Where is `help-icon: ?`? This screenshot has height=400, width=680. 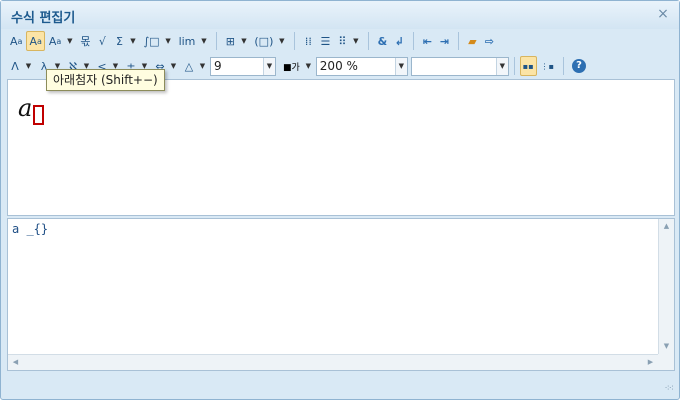
help-icon: ? is located at coordinates (579, 66).